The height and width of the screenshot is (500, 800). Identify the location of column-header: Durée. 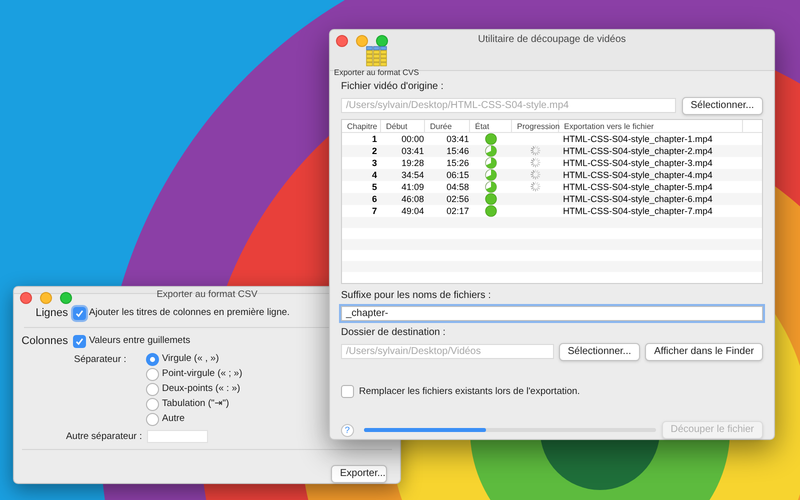
(447, 126).